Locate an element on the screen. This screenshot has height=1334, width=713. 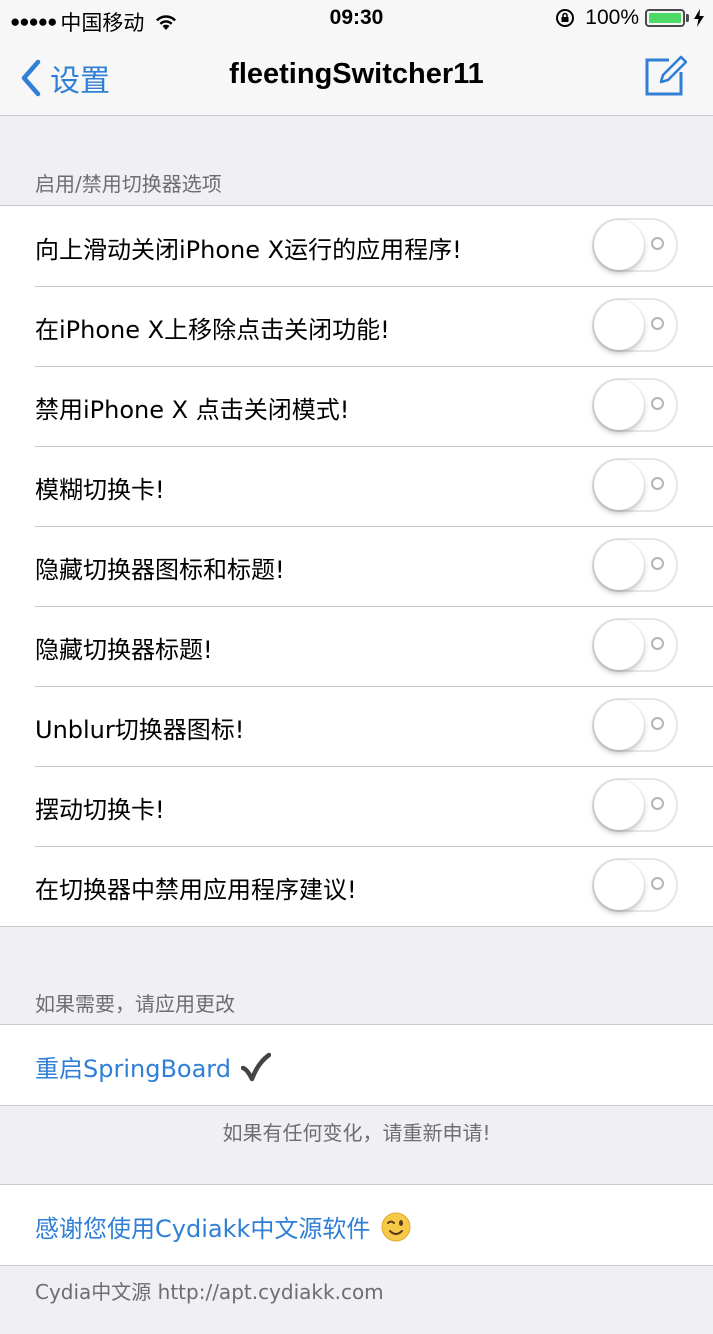
toggle-label: 禁用iPhone X 点击关闭模式! is located at coordinates (192, 410).